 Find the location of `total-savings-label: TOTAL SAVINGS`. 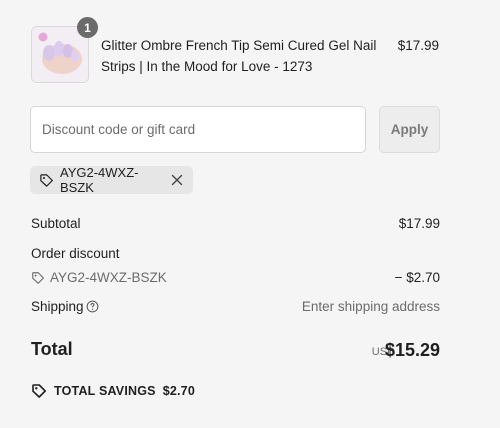

total-savings-label: TOTAL SAVINGS is located at coordinates (105, 391).